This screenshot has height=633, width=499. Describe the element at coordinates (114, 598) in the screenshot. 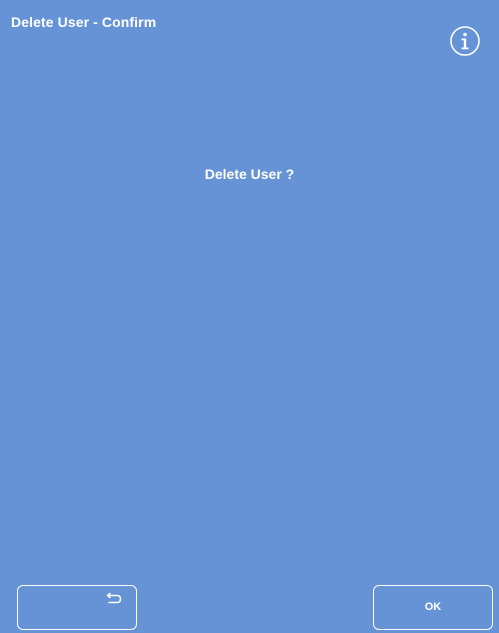

I see `back-arrow-icon` at that location.